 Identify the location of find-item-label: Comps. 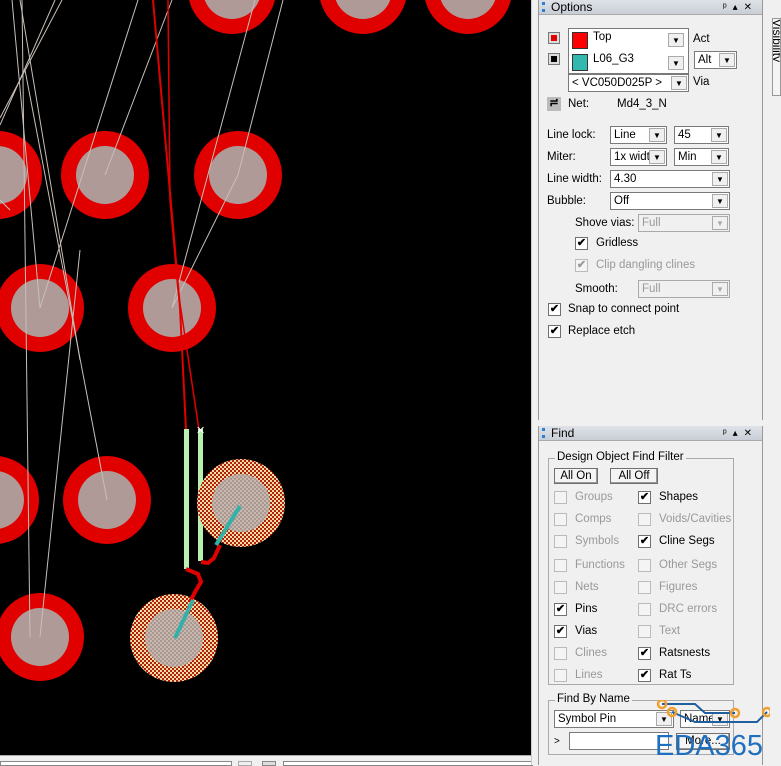
(593, 519).